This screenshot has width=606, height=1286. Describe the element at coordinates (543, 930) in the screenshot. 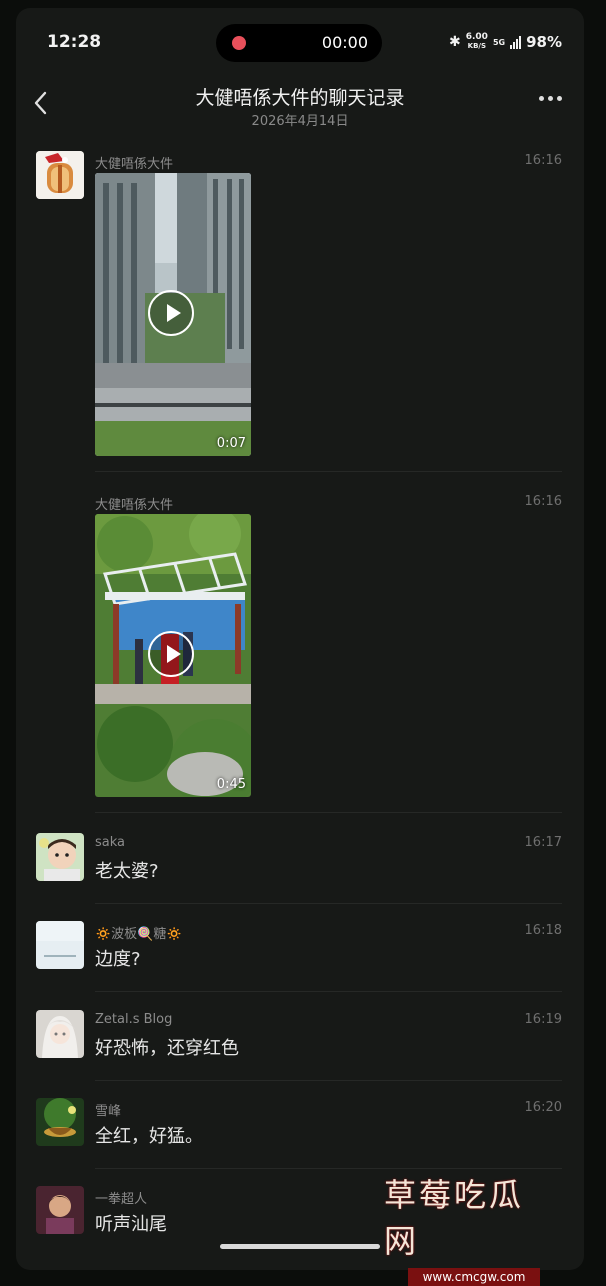

I see `message-time: 16:18` at that location.